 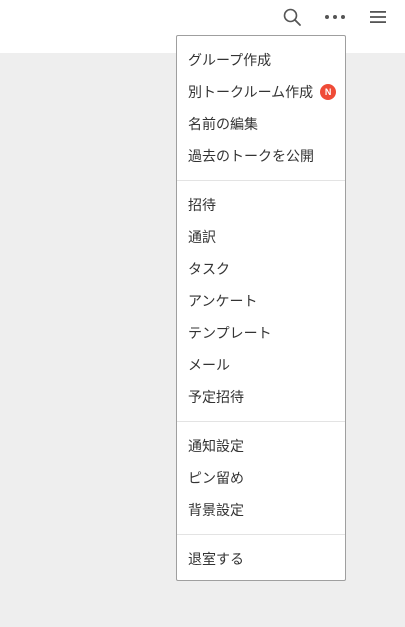 I want to click on menu-item-publish-past-talks: 過去のトークを公開, so click(x=261, y=156).